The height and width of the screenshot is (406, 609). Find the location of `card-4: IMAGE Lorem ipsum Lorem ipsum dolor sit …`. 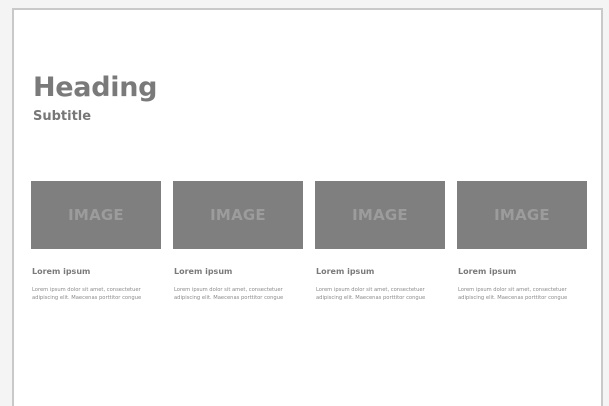

card-4: IMAGE Lorem ipsum Lorem ipsum dolor sit … is located at coordinates (522, 241).